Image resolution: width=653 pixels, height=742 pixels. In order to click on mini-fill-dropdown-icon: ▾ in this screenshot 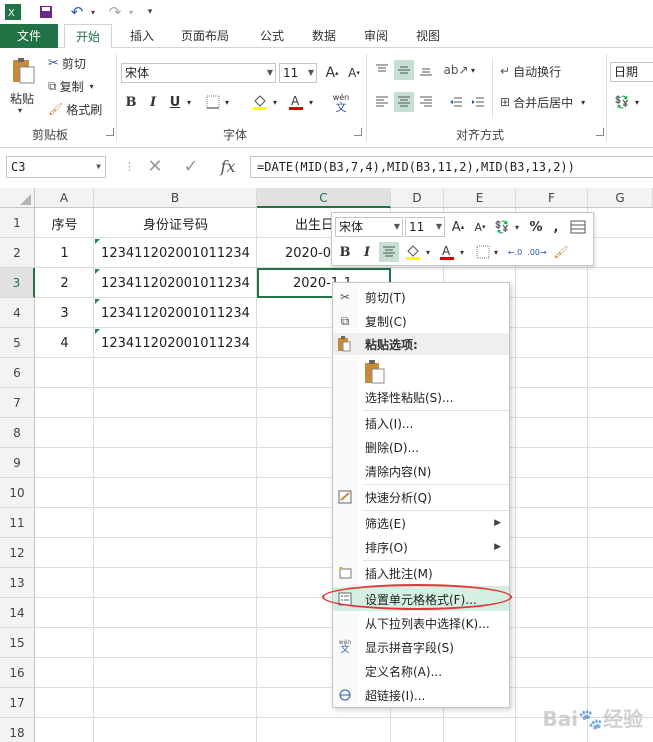, I will do `click(428, 252)`.